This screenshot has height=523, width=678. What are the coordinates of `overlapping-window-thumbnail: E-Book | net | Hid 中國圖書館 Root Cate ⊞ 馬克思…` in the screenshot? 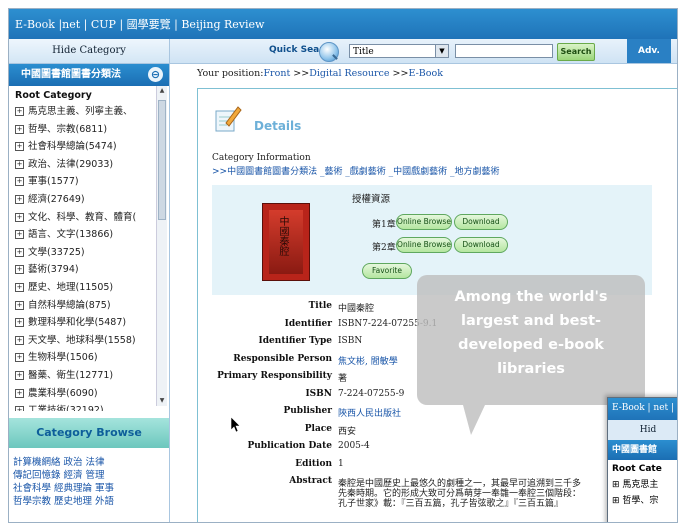 It's located at (642, 459).